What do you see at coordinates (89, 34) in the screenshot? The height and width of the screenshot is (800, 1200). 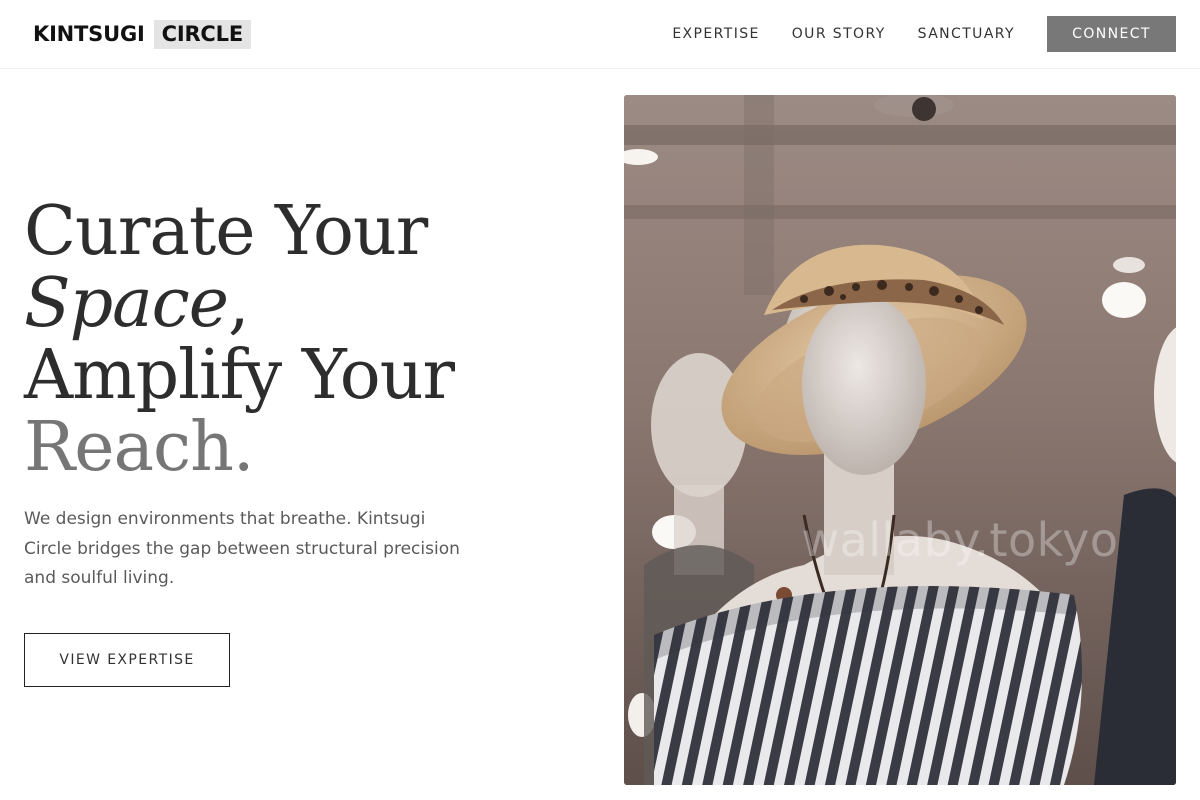 I see `brand-word-kintsugi: KINTSUGI` at bounding box center [89, 34].